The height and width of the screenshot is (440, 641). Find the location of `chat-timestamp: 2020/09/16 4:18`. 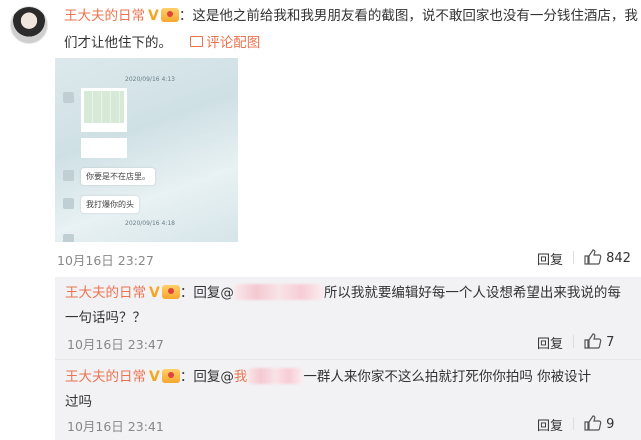

chat-timestamp: 2020/09/16 4:18 is located at coordinates (150, 223).